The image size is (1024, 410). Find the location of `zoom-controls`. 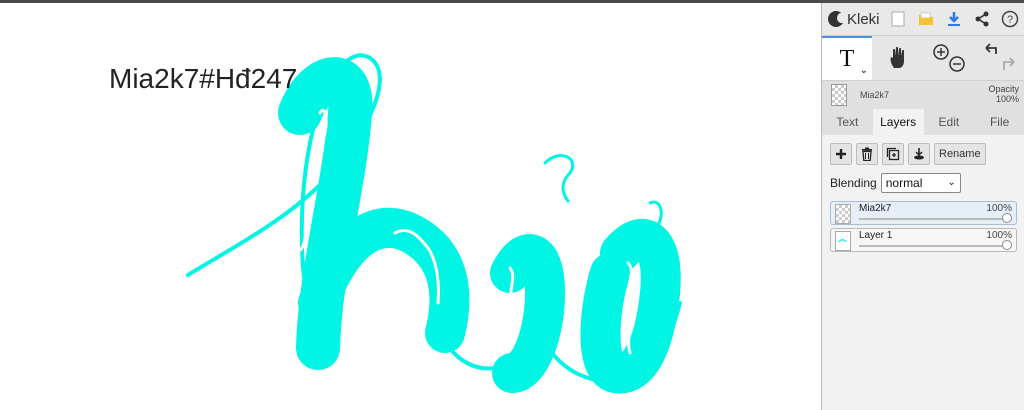

zoom-controls is located at coordinates (950, 58).